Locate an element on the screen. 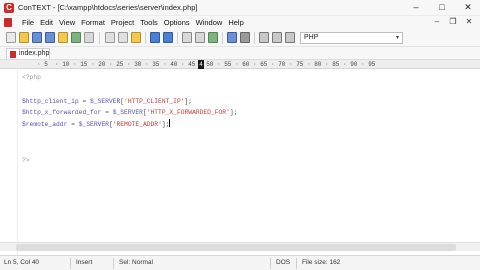  ruler-tick: · 45 is located at coordinates (188, 64).